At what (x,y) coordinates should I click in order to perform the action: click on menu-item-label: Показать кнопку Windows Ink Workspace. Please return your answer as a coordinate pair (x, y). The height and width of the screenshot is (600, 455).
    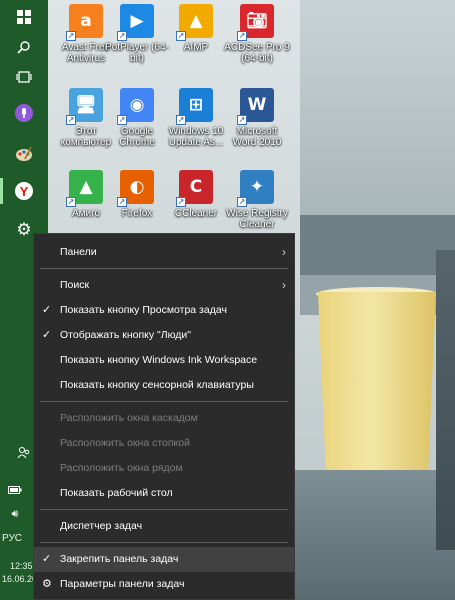
    Looking at the image, I should click on (159, 360).